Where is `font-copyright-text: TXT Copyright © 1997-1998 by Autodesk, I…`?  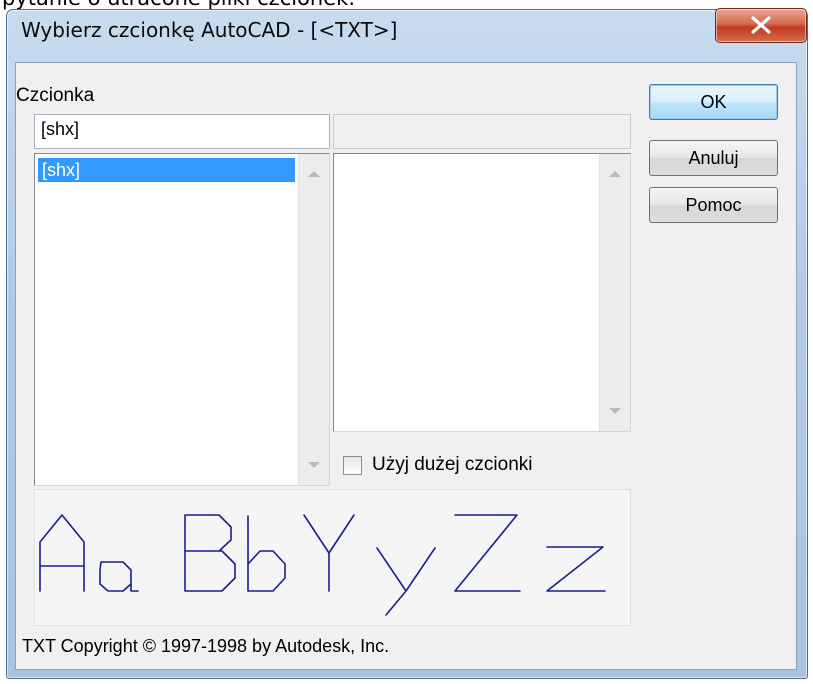
font-copyright-text: TXT Copyright © 1997-1998 by Autodesk, I… is located at coordinates (206, 646).